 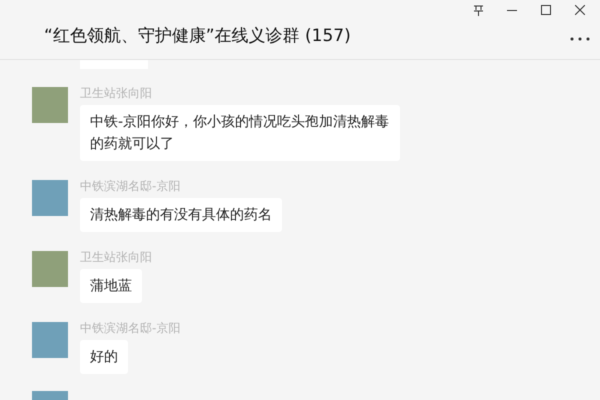 What do you see at coordinates (580, 39) in the screenshot?
I see `more-icon` at bounding box center [580, 39].